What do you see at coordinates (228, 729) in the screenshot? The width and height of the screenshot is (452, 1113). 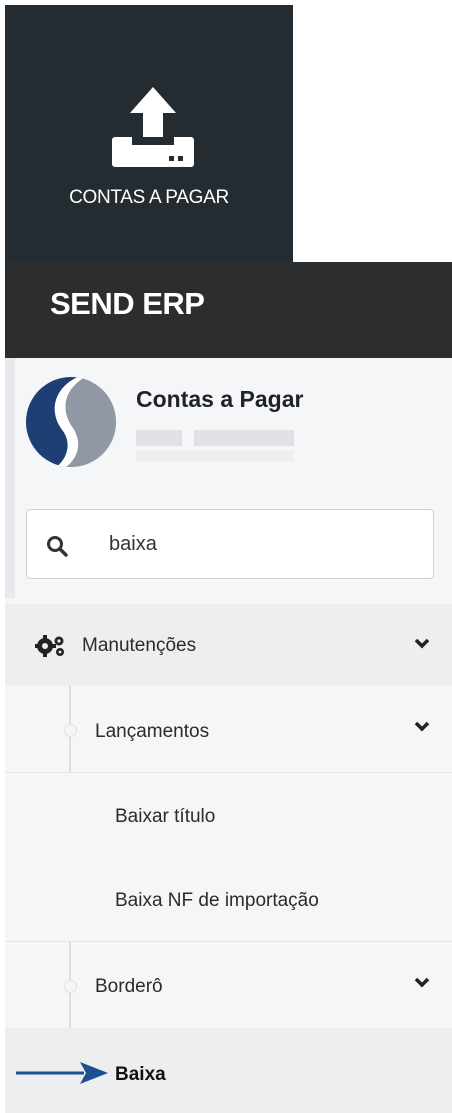 I see `menu-item-lancamentos: Lançamentos` at bounding box center [228, 729].